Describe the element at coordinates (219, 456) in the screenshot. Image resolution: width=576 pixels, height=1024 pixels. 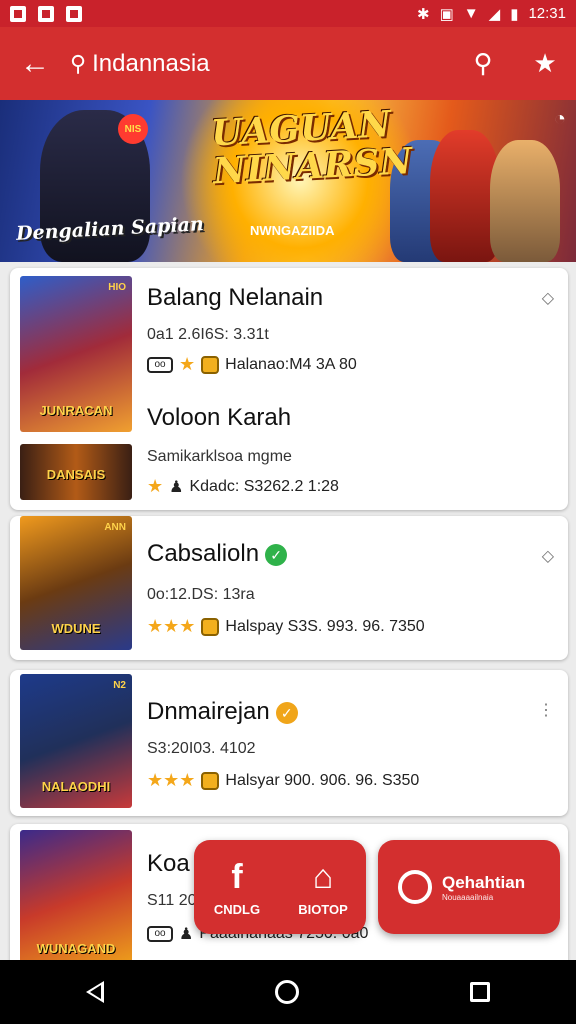
I see `game-meta: Samikarklsoa mgme` at that location.